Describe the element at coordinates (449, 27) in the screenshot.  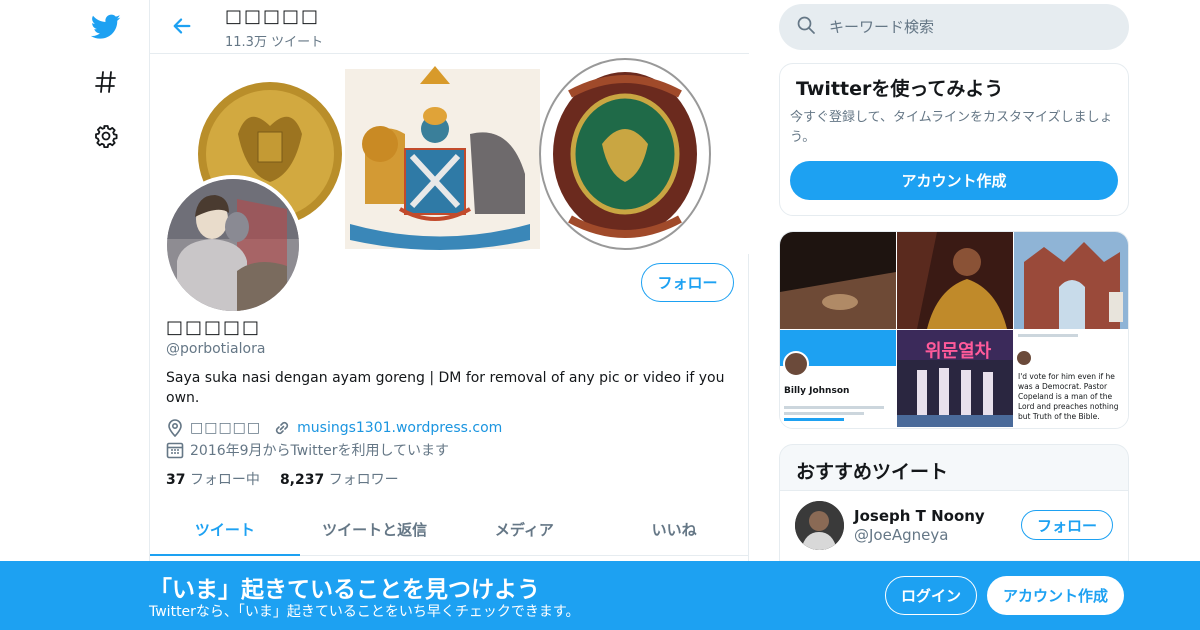
I see `profile-header-bar: □□□□□ 11.3万 ツイート` at that location.